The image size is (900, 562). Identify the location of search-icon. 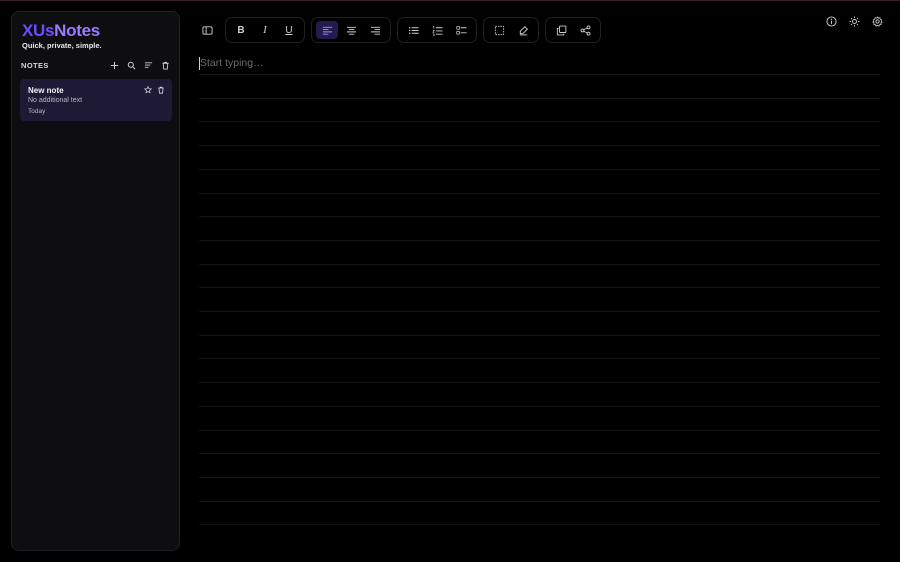
(131, 65).